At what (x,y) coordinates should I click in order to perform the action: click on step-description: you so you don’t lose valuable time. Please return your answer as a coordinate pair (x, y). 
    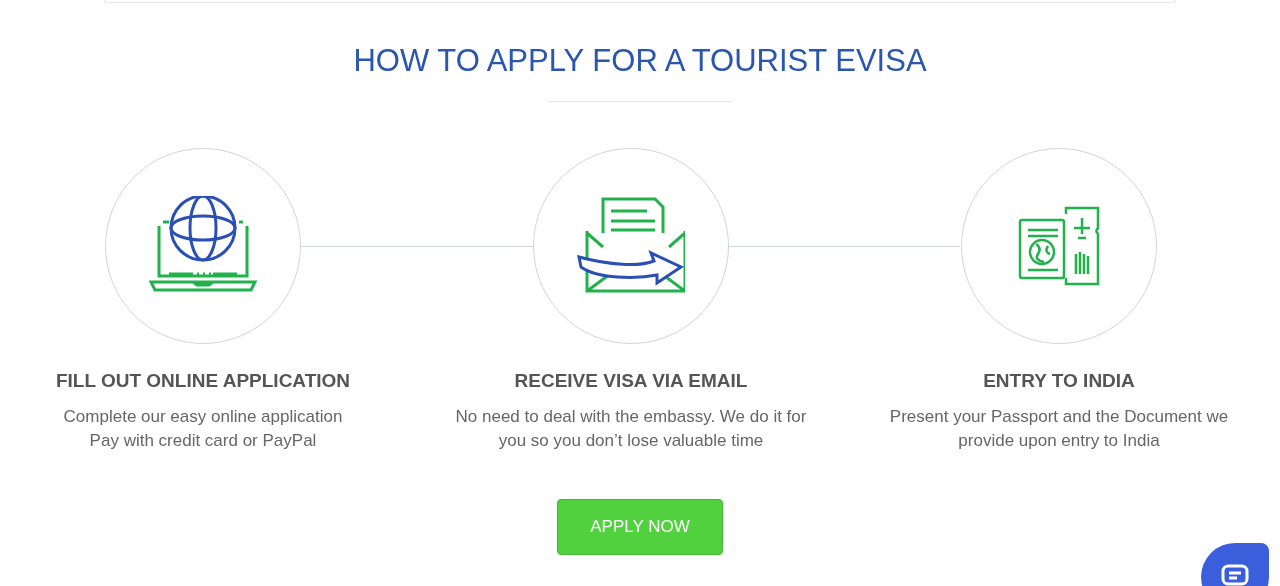
    Looking at the image, I should click on (631, 441).